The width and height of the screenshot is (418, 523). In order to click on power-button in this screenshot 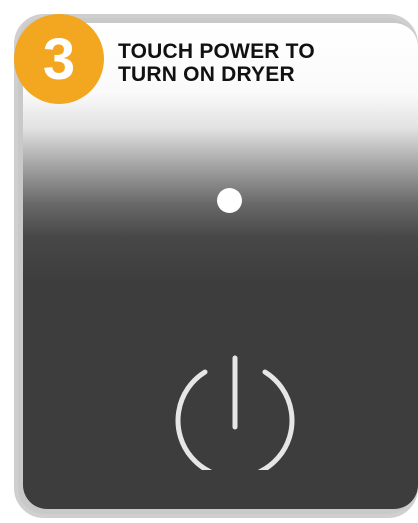, I will do `click(235, 410)`.